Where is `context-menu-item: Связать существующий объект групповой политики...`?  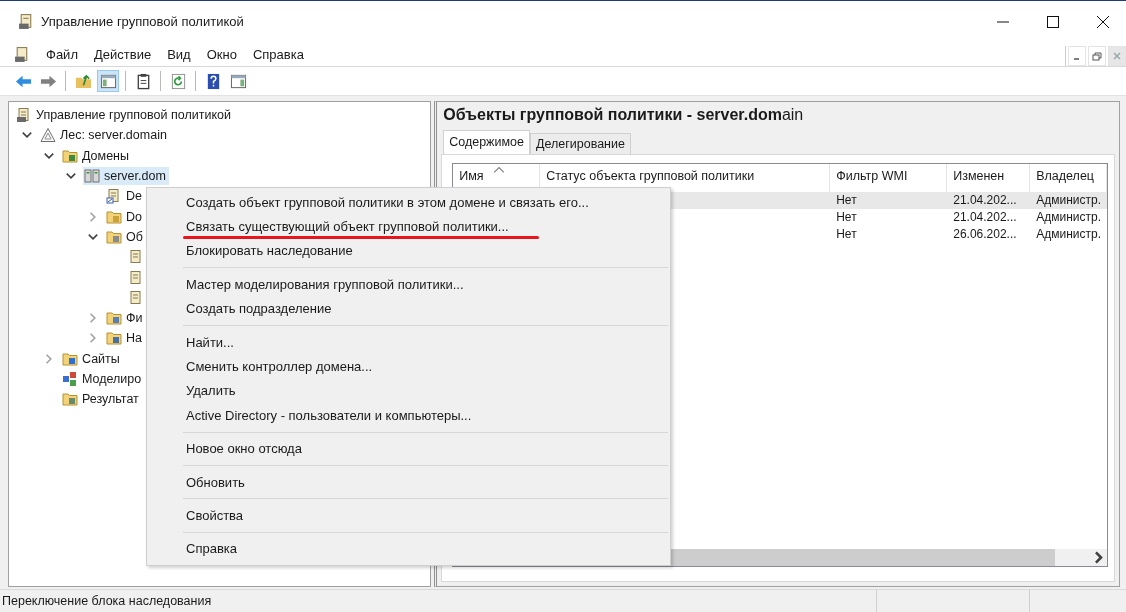
context-menu-item: Связать существующий объект групповой политики... is located at coordinates (408, 226).